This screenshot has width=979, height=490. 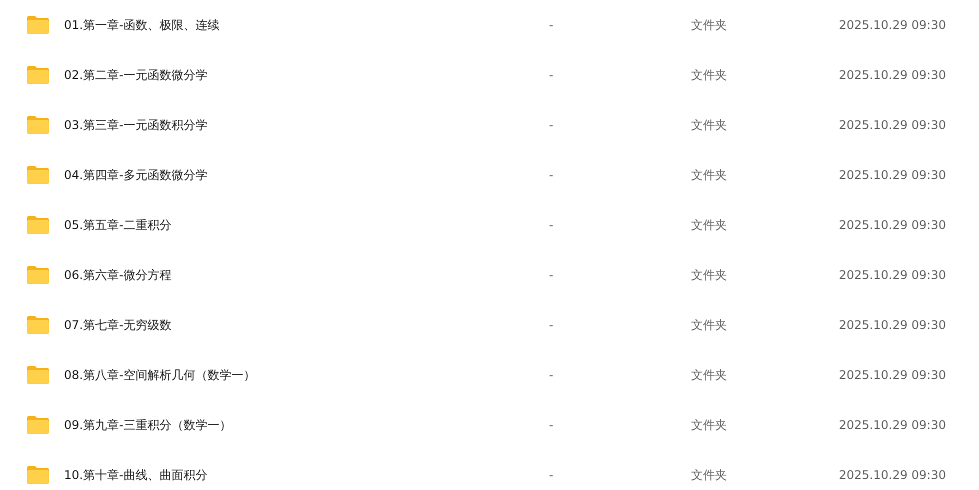 I want to click on folder-name: 09.第九章-三重积分（数学一）, so click(x=306, y=425).